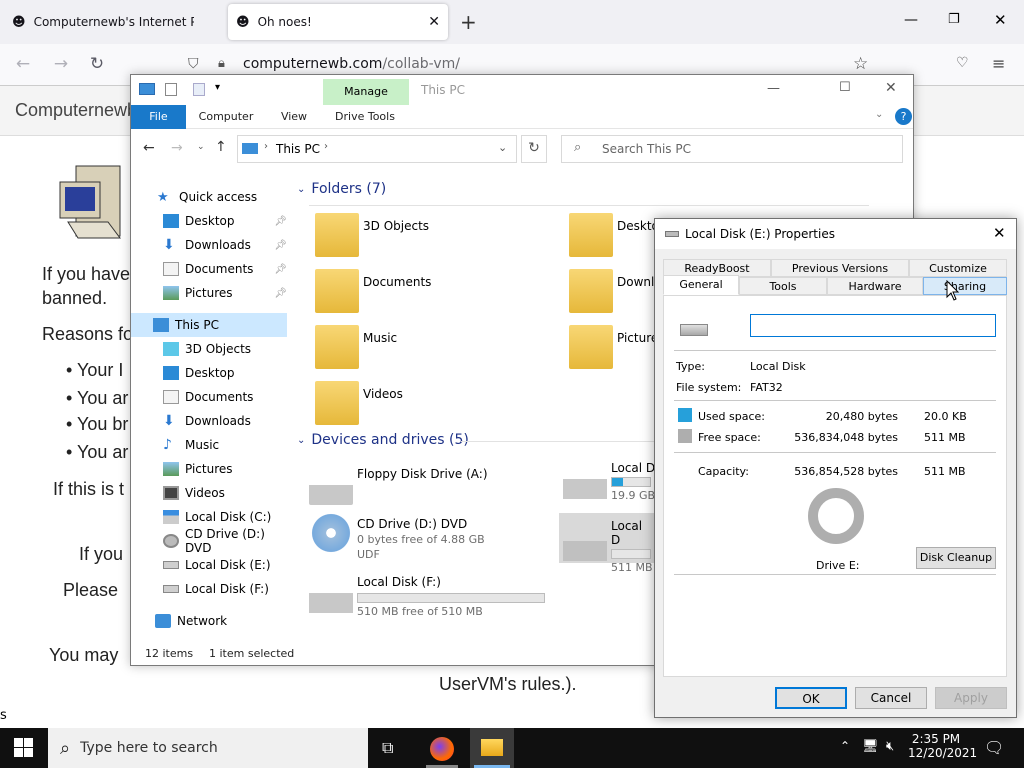 Image resolution: width=1024 pixels, height=768 pixels. I want to click on drive-local-e: Local D 511 MB, so click(609, 543).